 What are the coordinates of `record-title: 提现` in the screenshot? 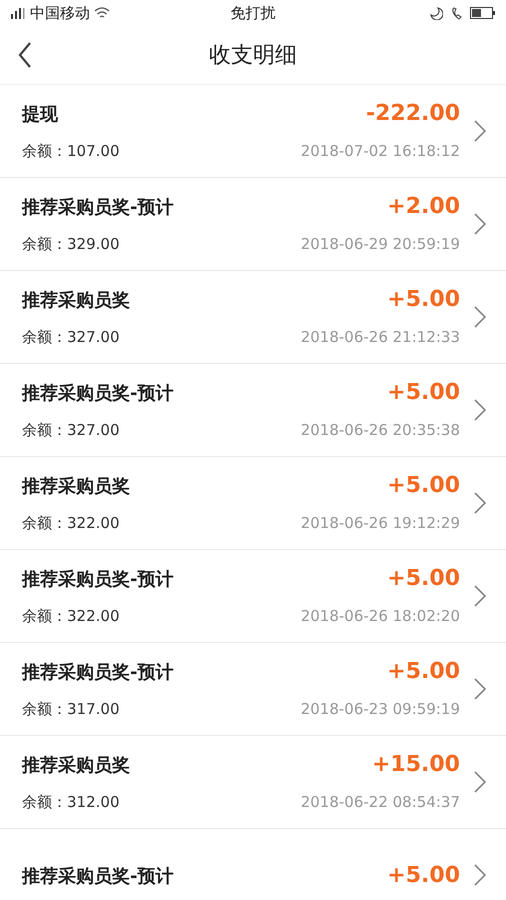 It's located at (40, 114).